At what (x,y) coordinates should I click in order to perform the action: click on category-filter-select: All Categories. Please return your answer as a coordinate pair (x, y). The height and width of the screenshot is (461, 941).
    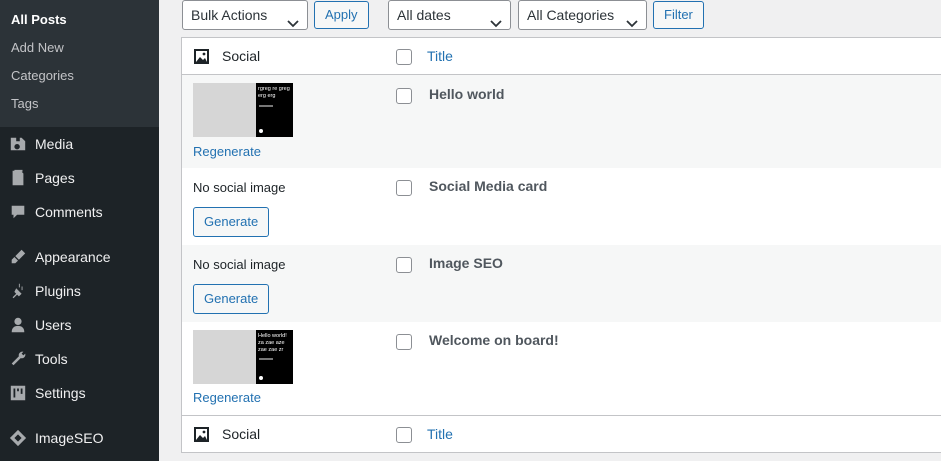
    Looking at the image, I should click on (582, 15).